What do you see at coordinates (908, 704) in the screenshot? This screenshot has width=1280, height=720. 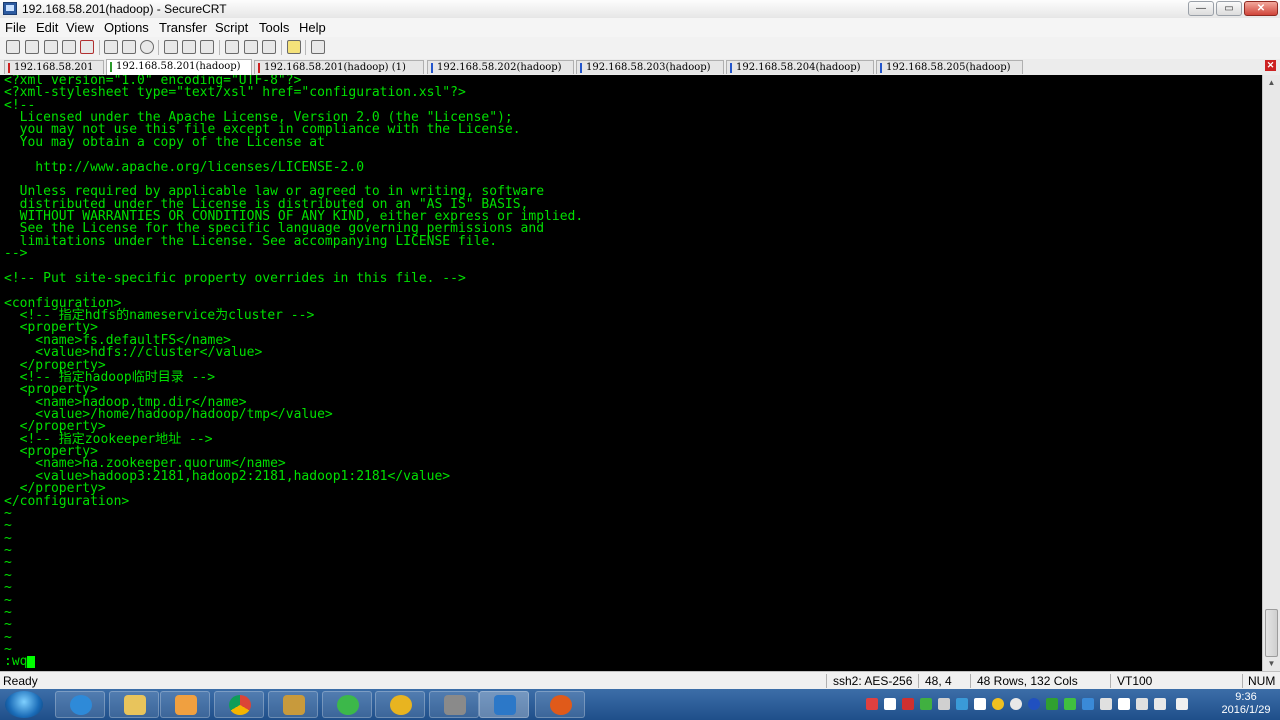 I see `tray-input-icon` at bounding box center [908, 704].